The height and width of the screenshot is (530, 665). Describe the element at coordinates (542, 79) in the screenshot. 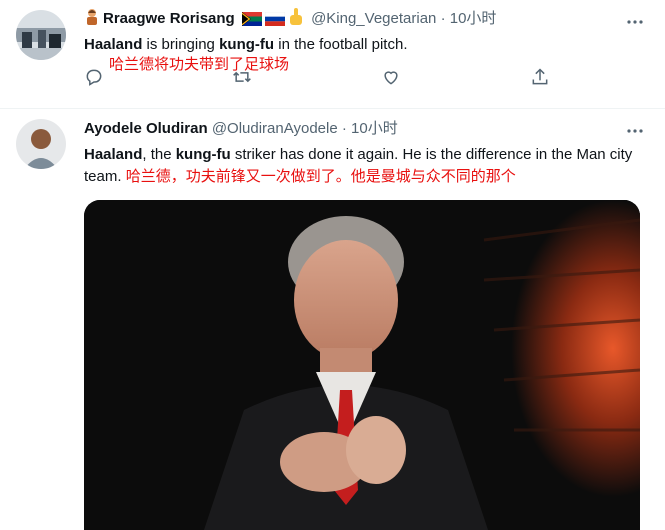

I see `share-icon` at that location.